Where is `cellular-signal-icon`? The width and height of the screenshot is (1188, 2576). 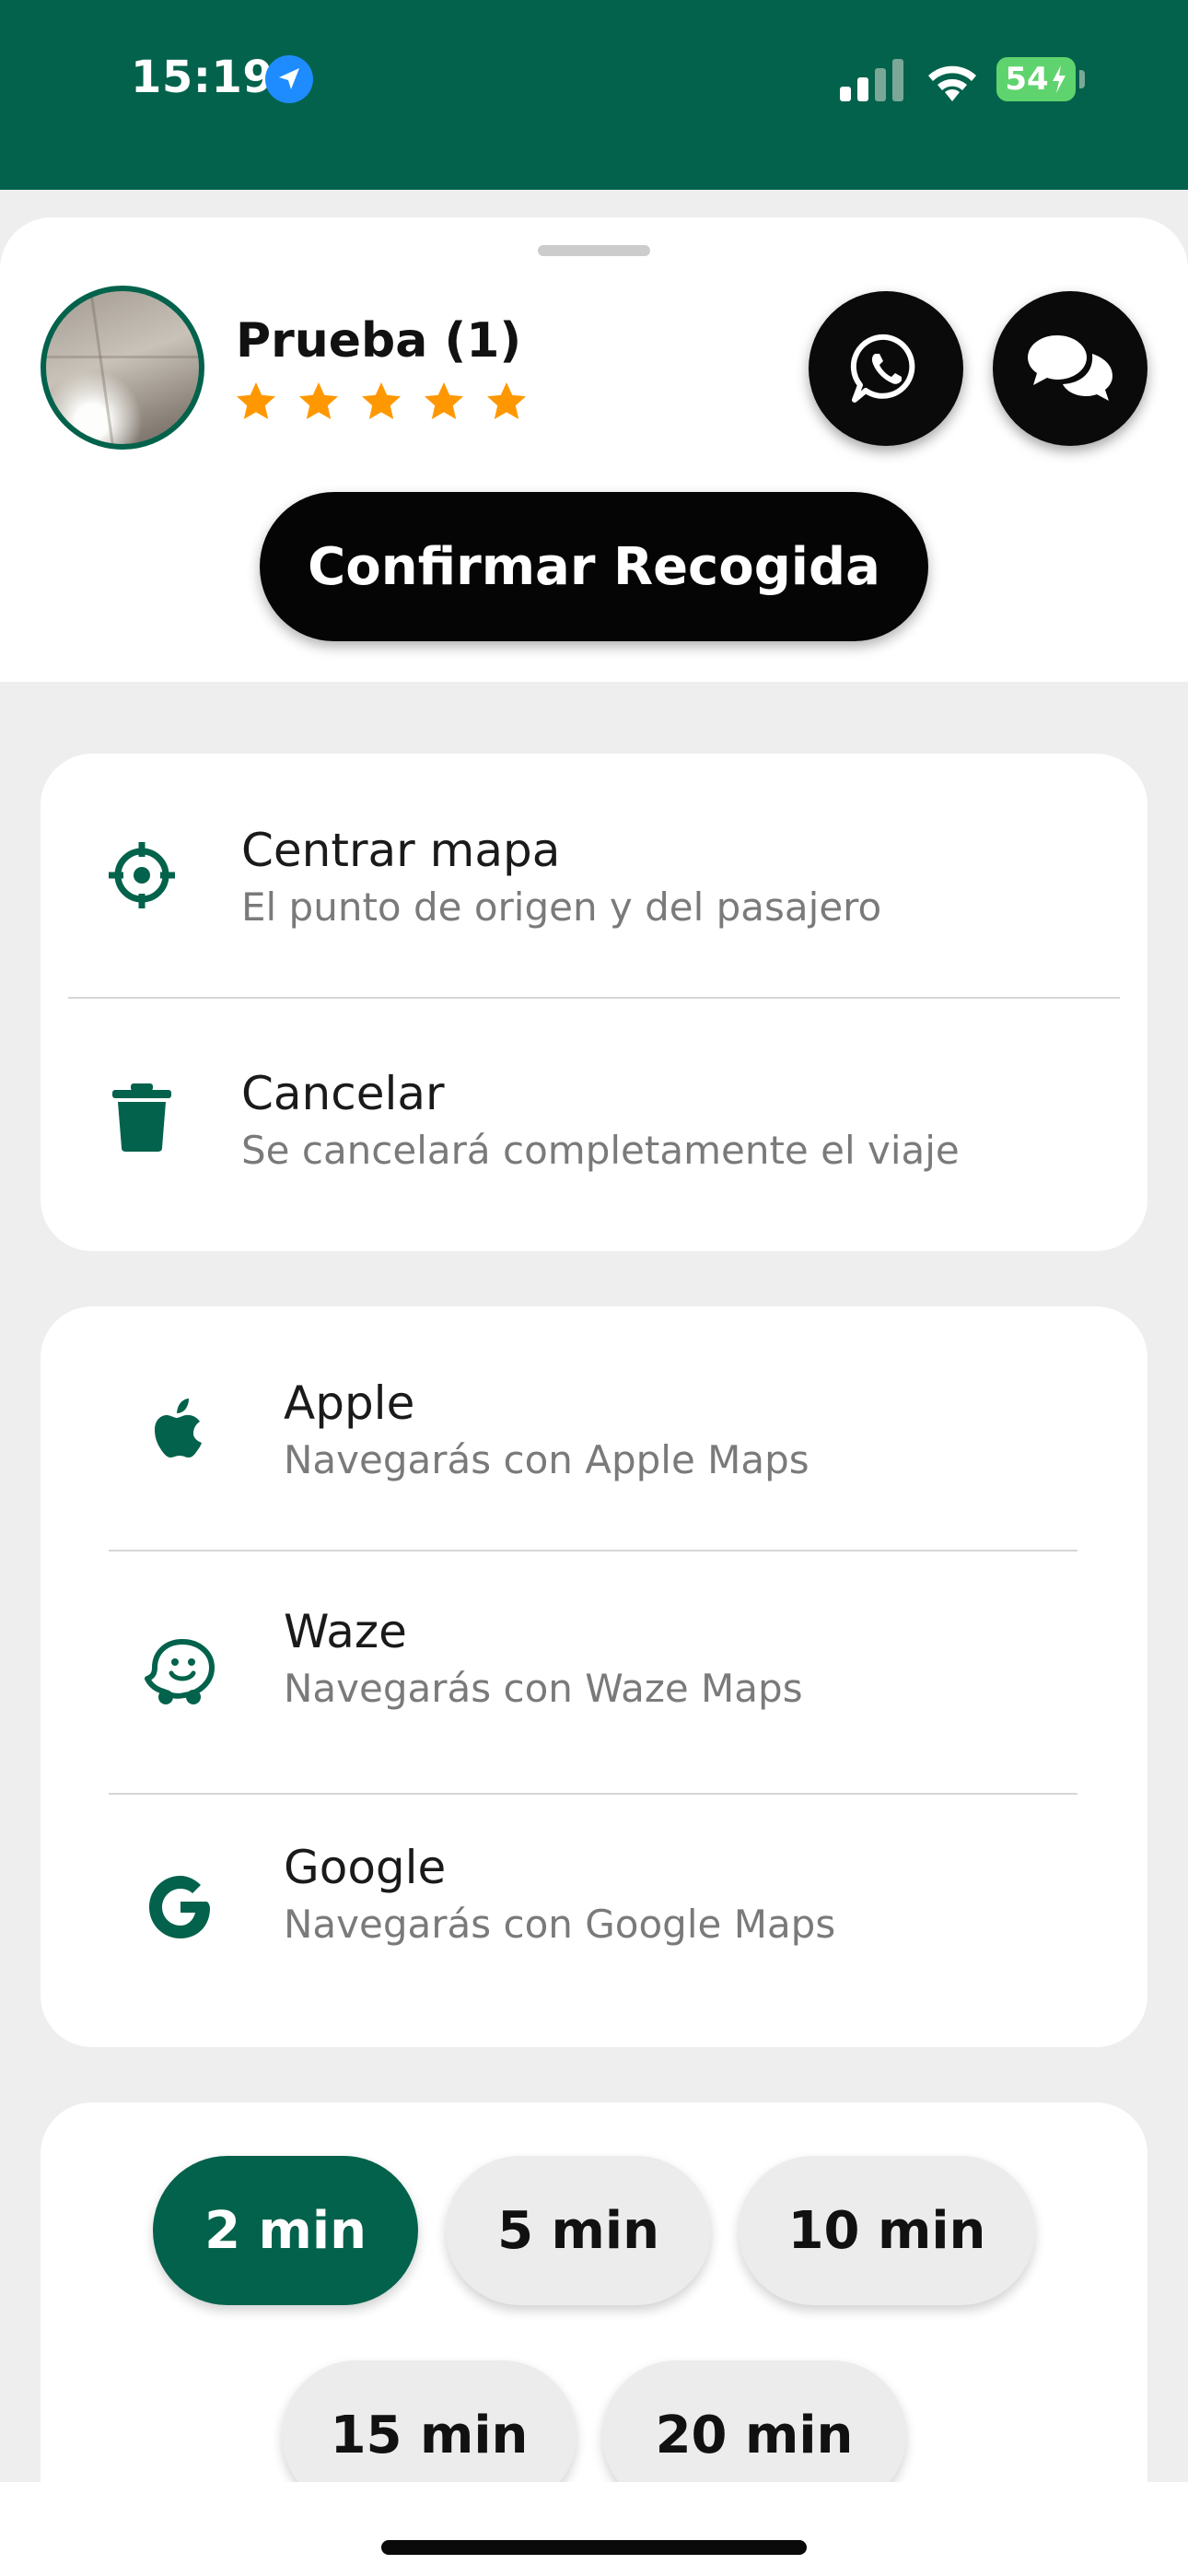
cellular-signal-icon is located at coordinates (871, 80).